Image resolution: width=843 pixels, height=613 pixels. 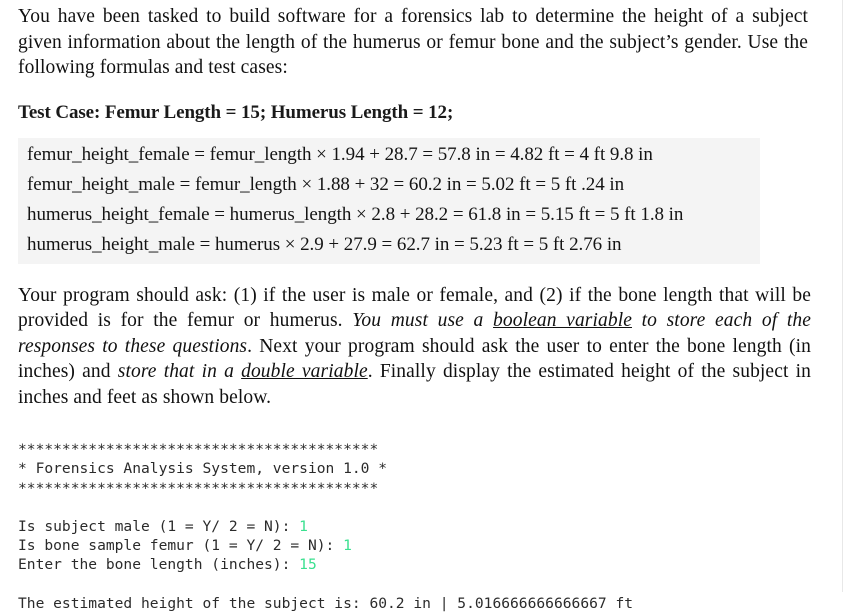 What do you see at coordinates (303, 526) in the screenshot?
I see `console-input-value-subject-male: 1` at bounding box center [303, 526].